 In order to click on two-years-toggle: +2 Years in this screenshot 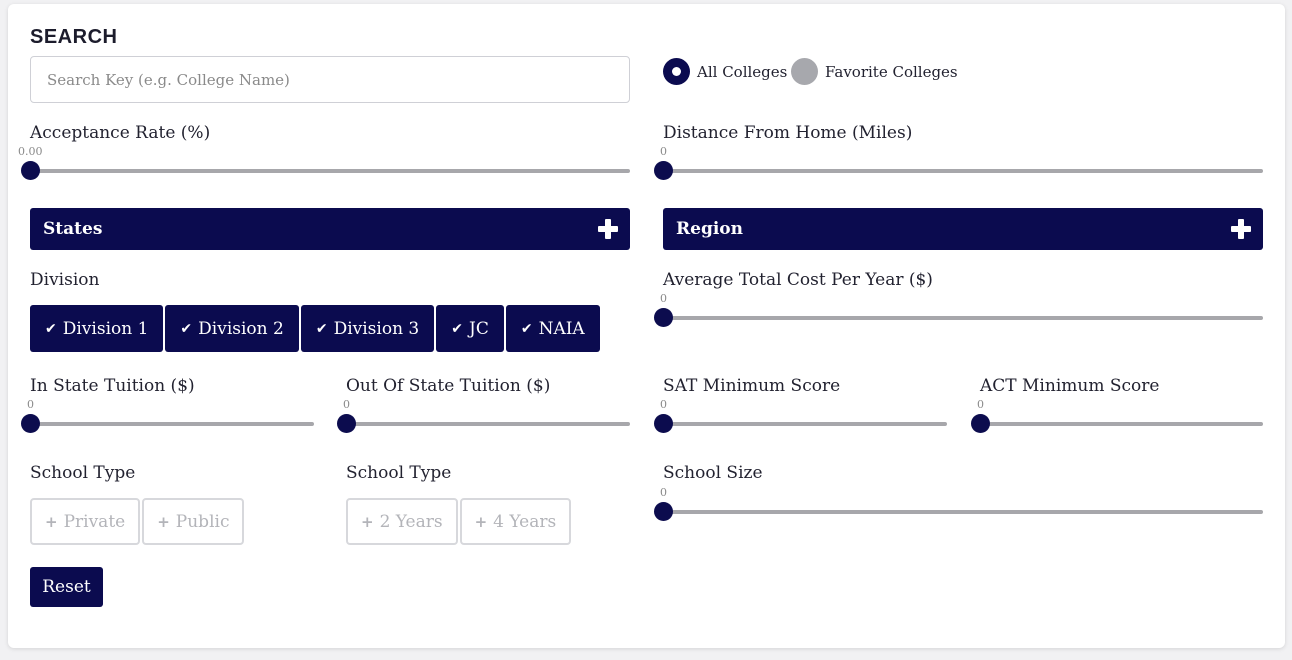, I will do `click(402, 521)`.